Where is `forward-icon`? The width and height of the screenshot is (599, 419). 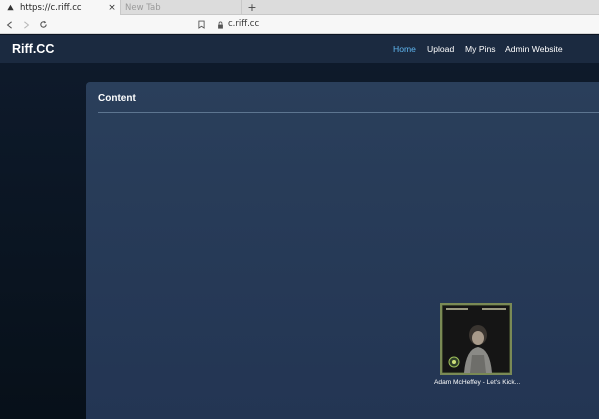
forward-icon is located at coordinates (26, 24).